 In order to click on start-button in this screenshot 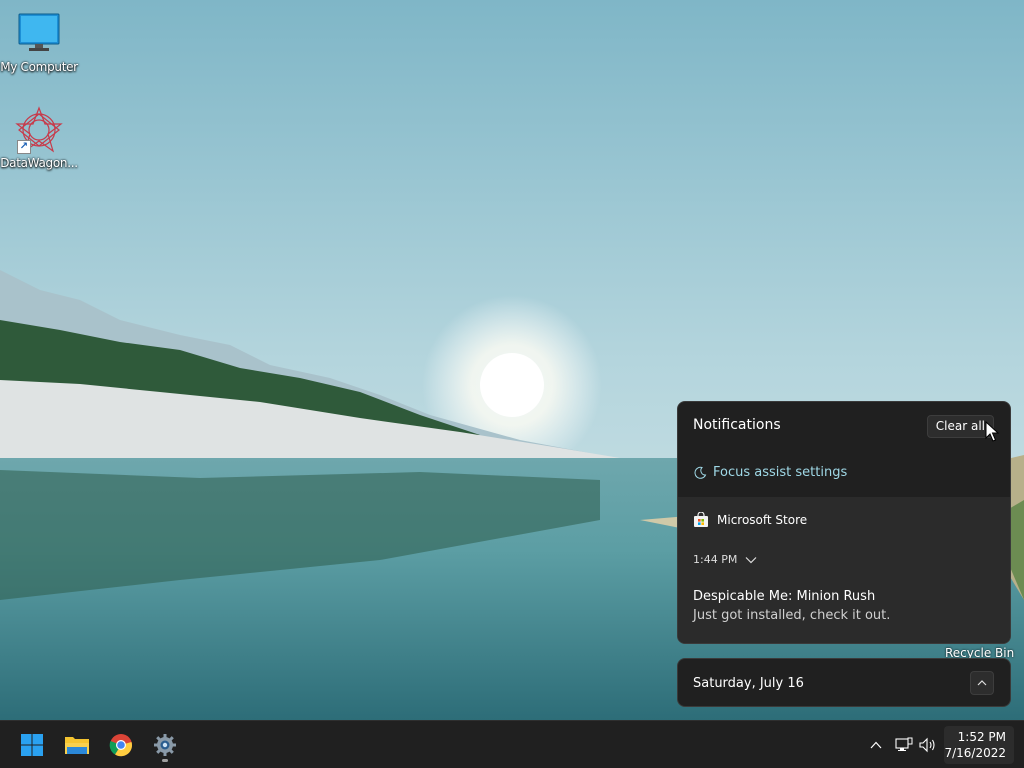, I will do `click(32, 745)`.